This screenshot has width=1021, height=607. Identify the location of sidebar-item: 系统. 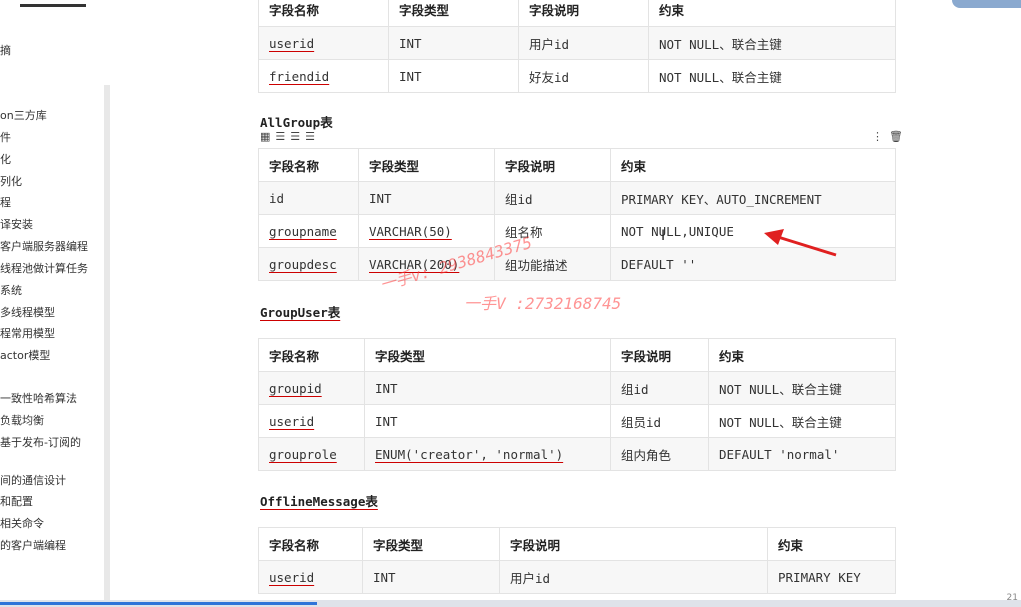
(11, 291).